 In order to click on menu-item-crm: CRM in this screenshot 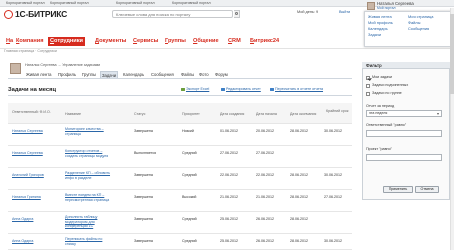, I will do `click(234, 41)`.